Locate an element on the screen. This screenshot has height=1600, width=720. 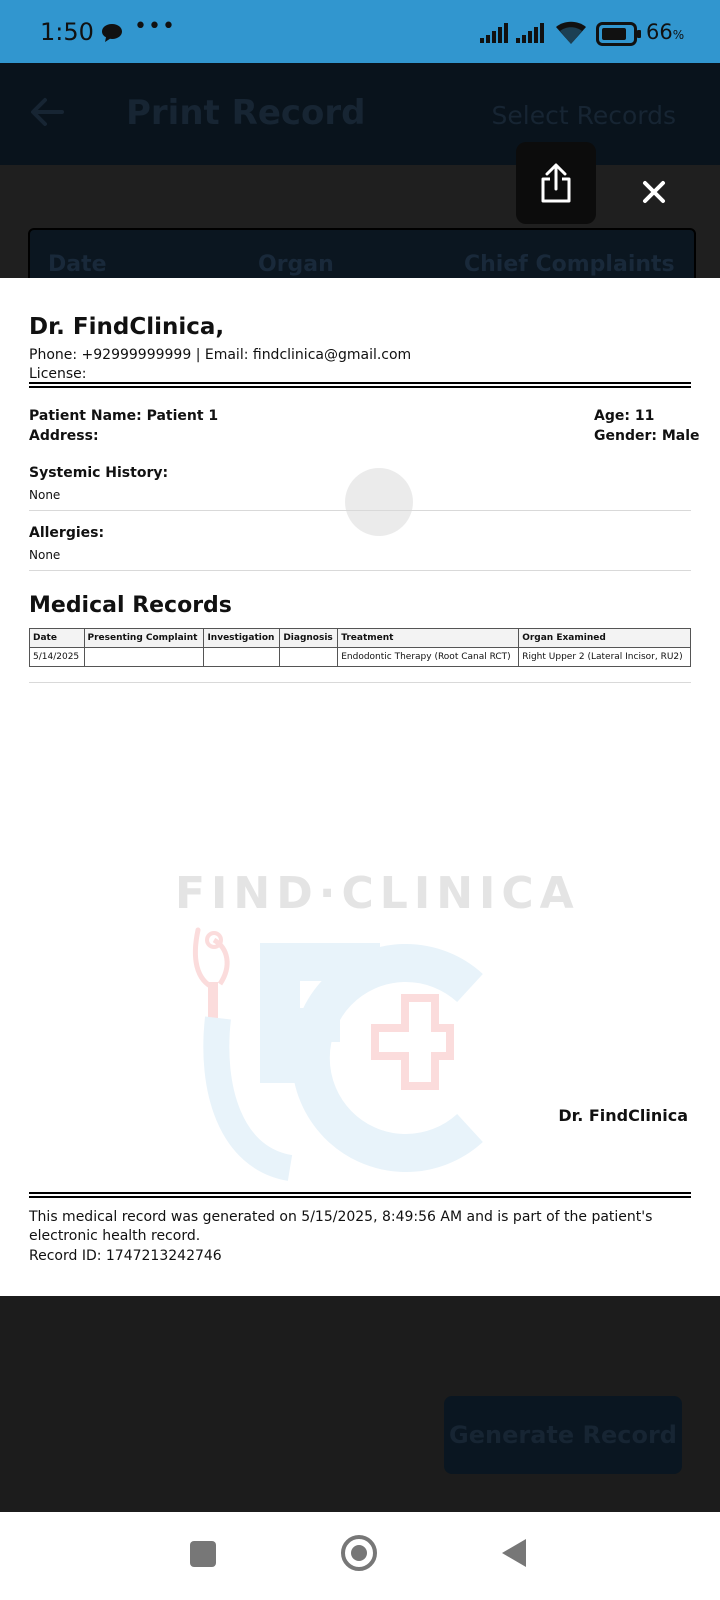
status-bar: 1:50 ••• 66% is located at coordinates (360, 31).